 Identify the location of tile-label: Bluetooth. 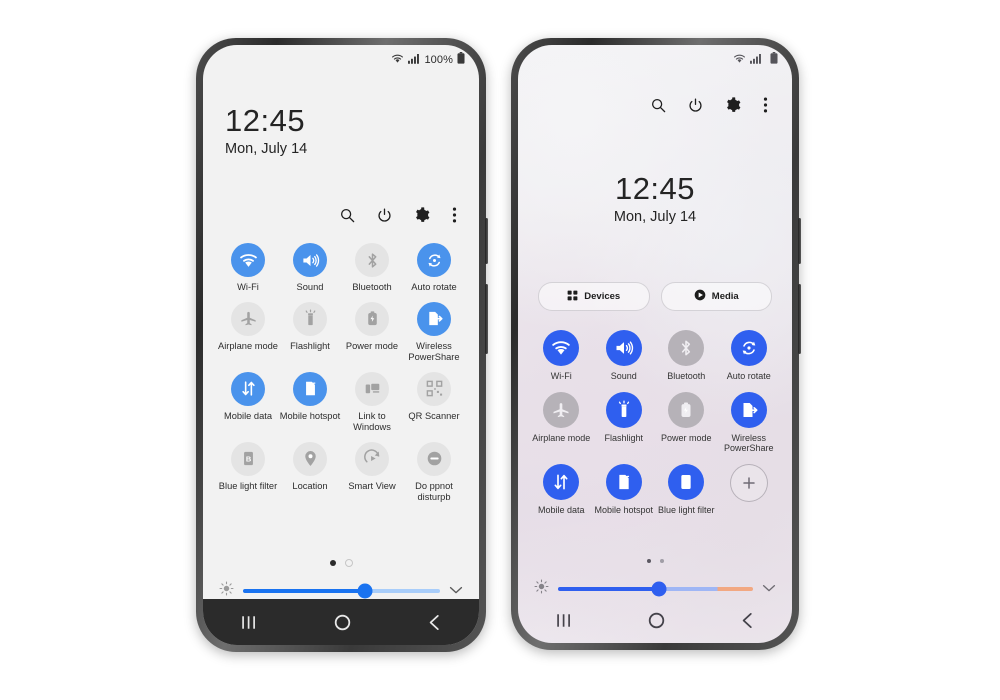
(686, 376).